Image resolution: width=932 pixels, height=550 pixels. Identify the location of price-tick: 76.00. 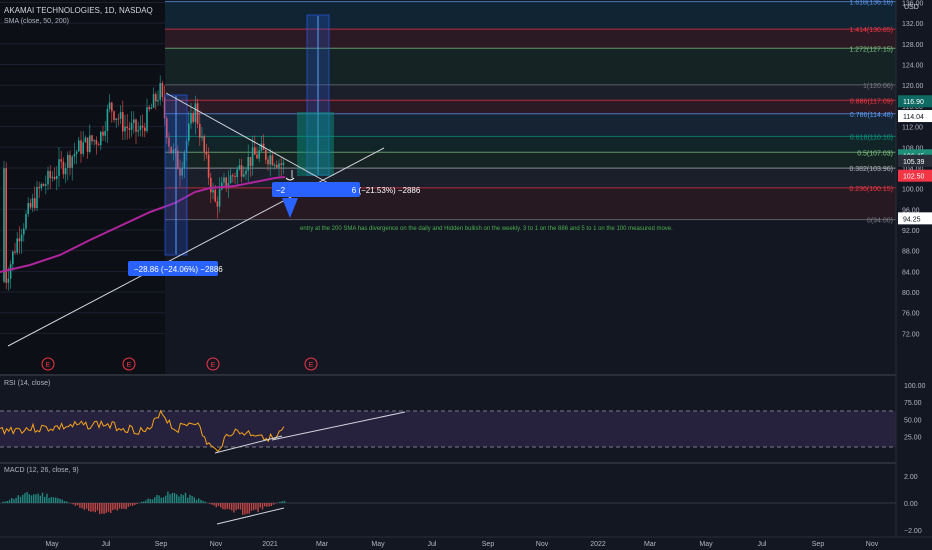
(911, 314).